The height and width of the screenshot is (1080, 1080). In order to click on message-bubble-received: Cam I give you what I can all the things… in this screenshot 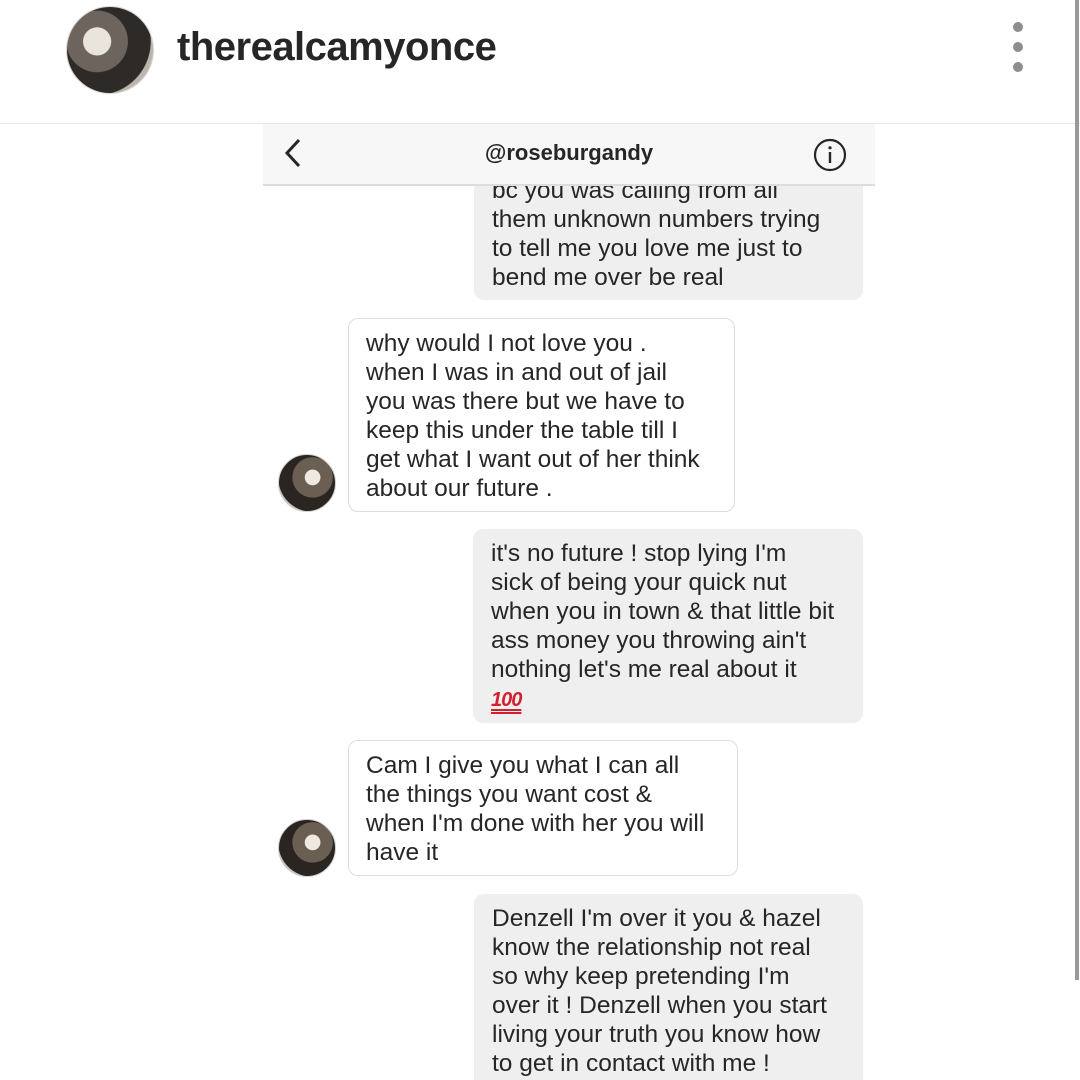, I will do `click(543, 808)`.